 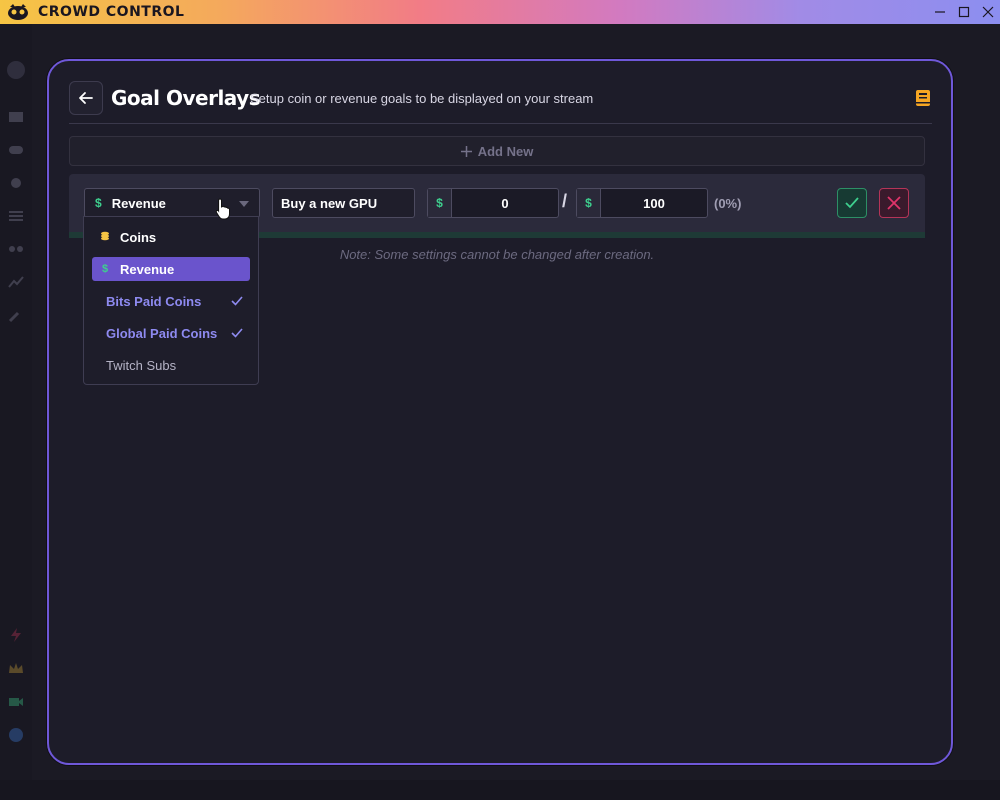 I want to click on window-controls, so click(x=964, y=12).